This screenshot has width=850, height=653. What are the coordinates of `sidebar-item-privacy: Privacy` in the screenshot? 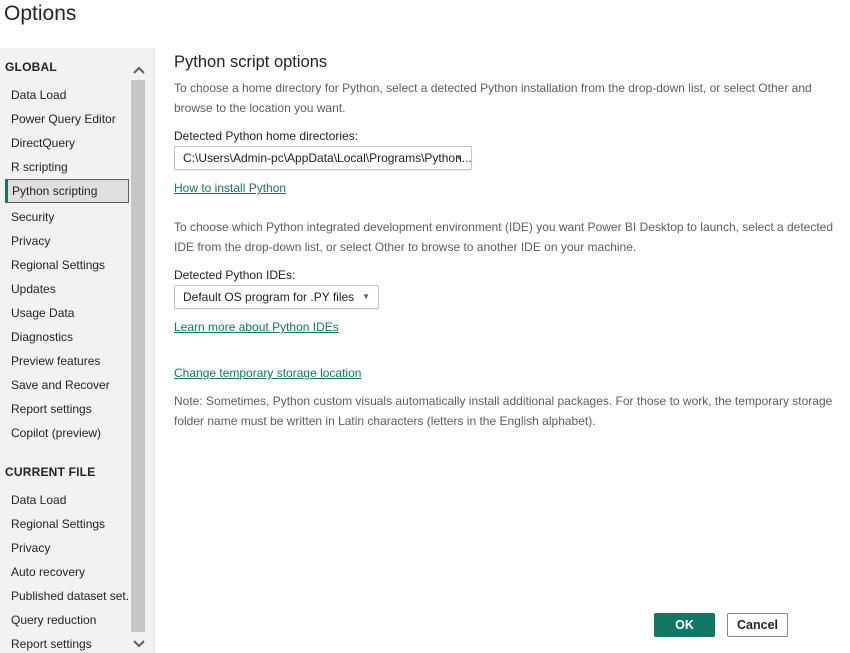 It's located at (67, 241).